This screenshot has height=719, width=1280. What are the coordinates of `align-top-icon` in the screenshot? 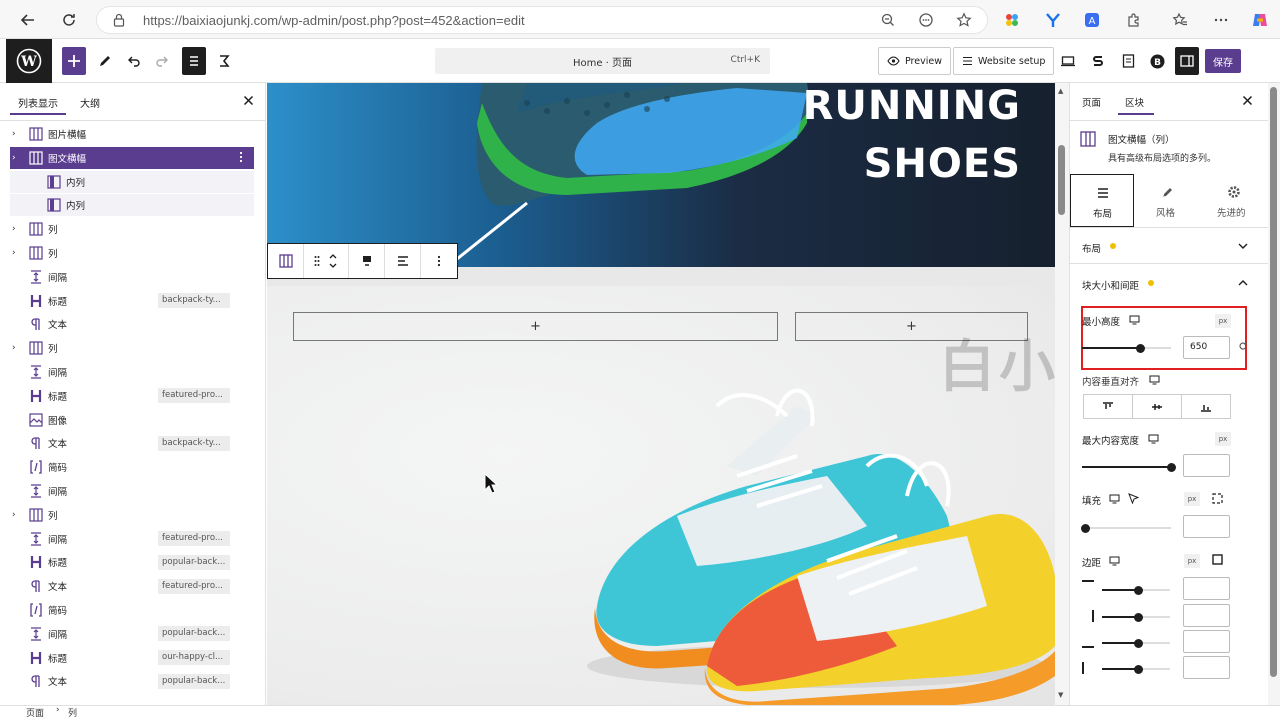 It's located at (1108, 406).